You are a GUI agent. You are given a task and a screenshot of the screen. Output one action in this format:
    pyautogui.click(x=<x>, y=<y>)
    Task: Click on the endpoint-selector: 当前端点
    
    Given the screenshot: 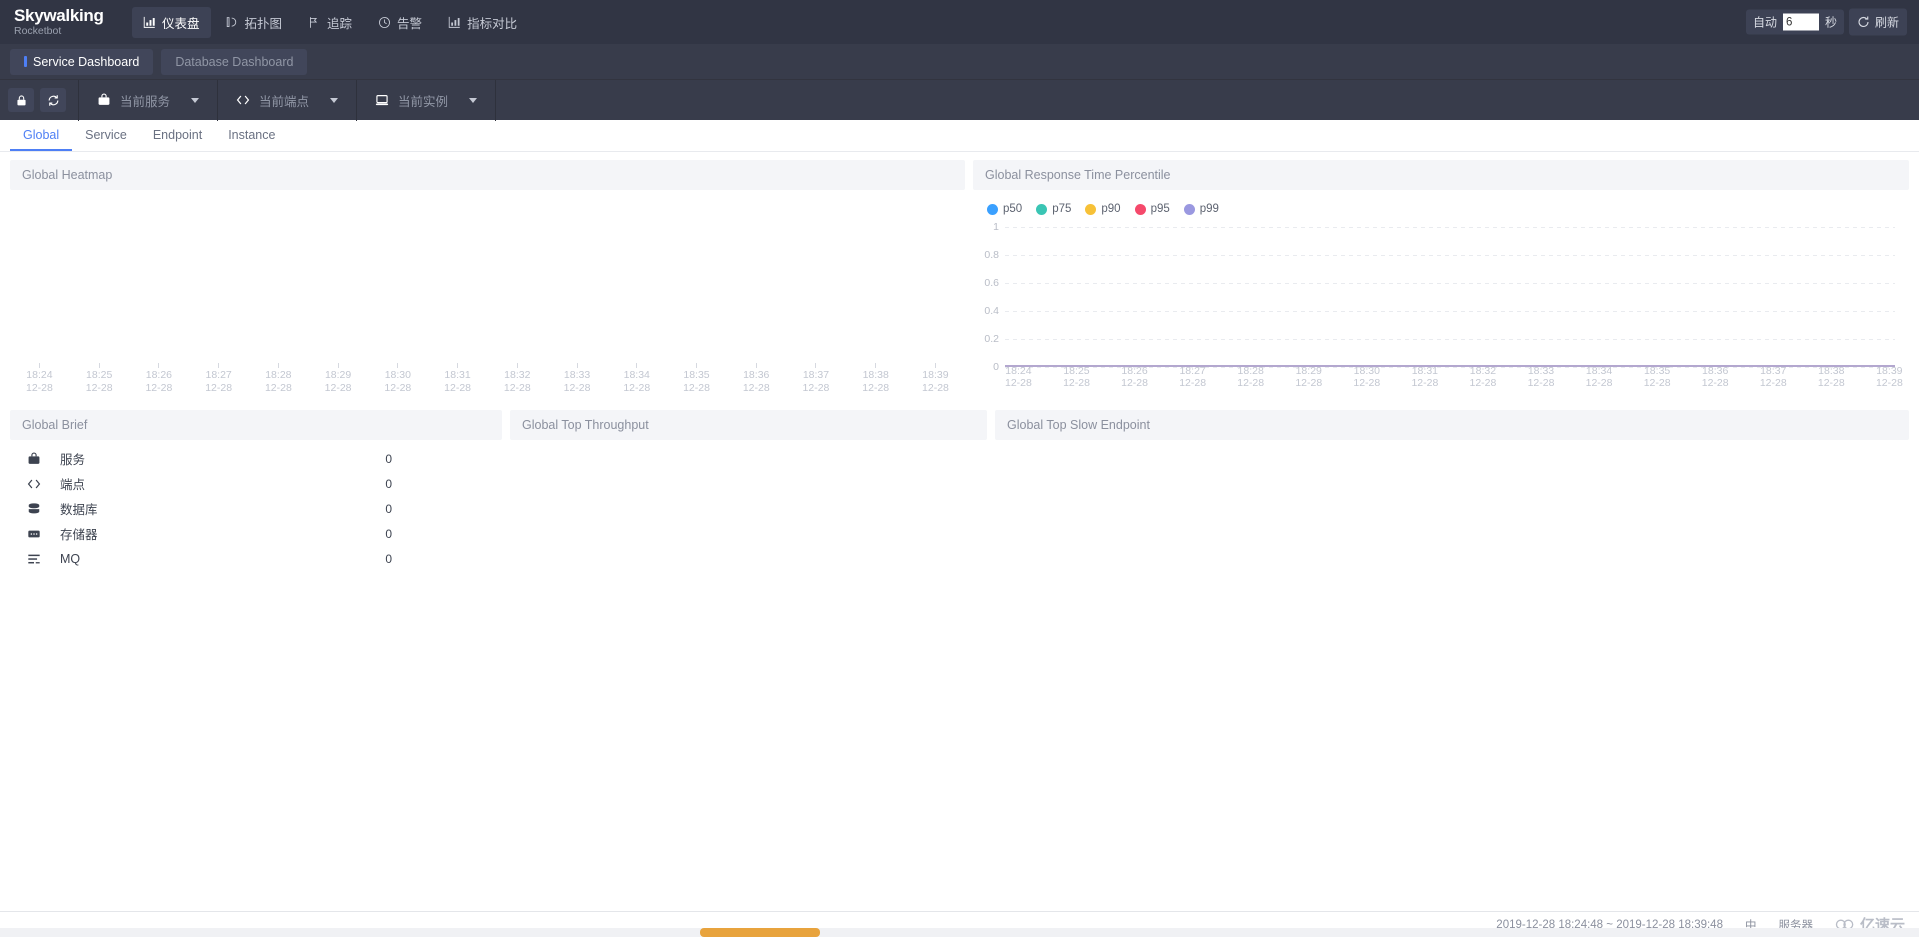 What is the action you would take?
    pyautogui.click(x=287, y=100)
    